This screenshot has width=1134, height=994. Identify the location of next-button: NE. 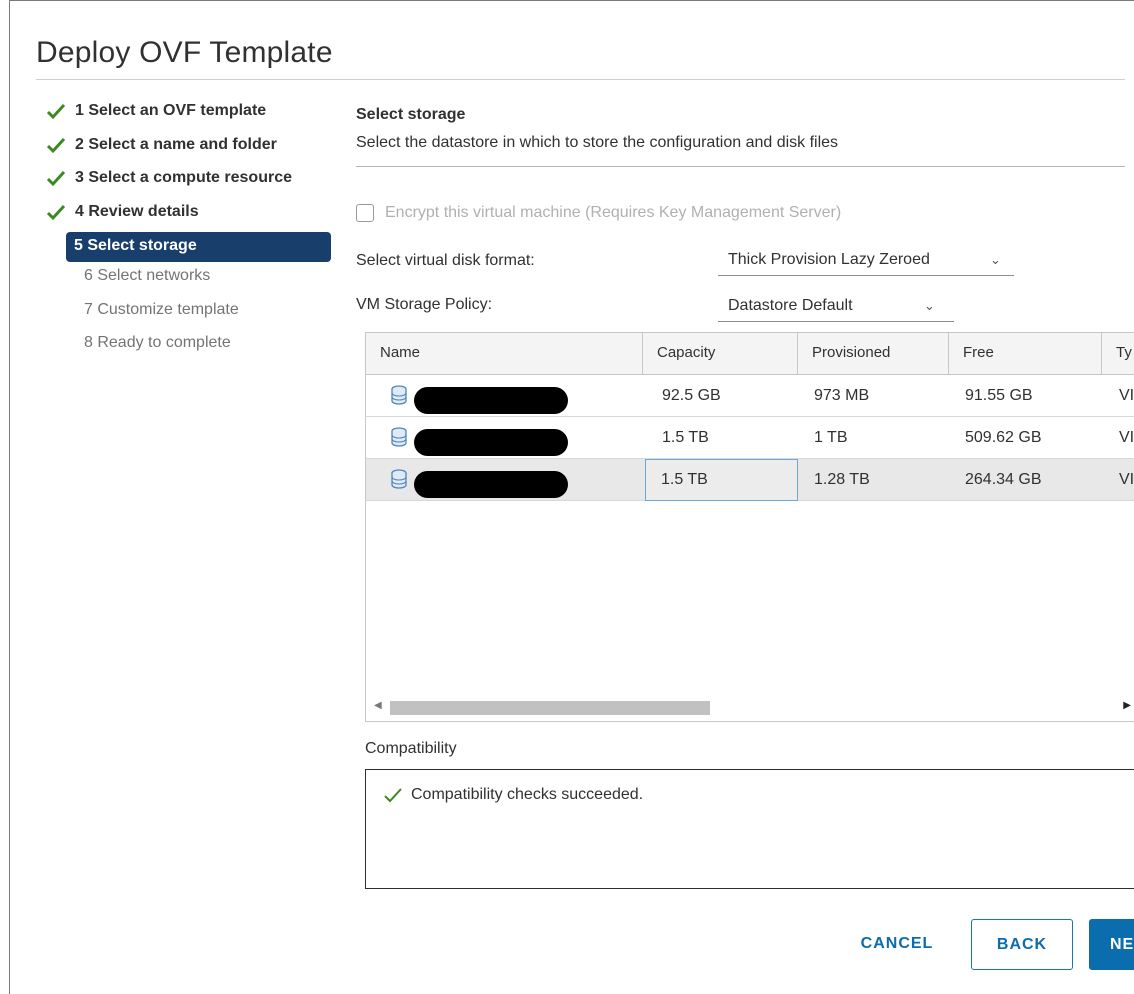
(1111, 944).